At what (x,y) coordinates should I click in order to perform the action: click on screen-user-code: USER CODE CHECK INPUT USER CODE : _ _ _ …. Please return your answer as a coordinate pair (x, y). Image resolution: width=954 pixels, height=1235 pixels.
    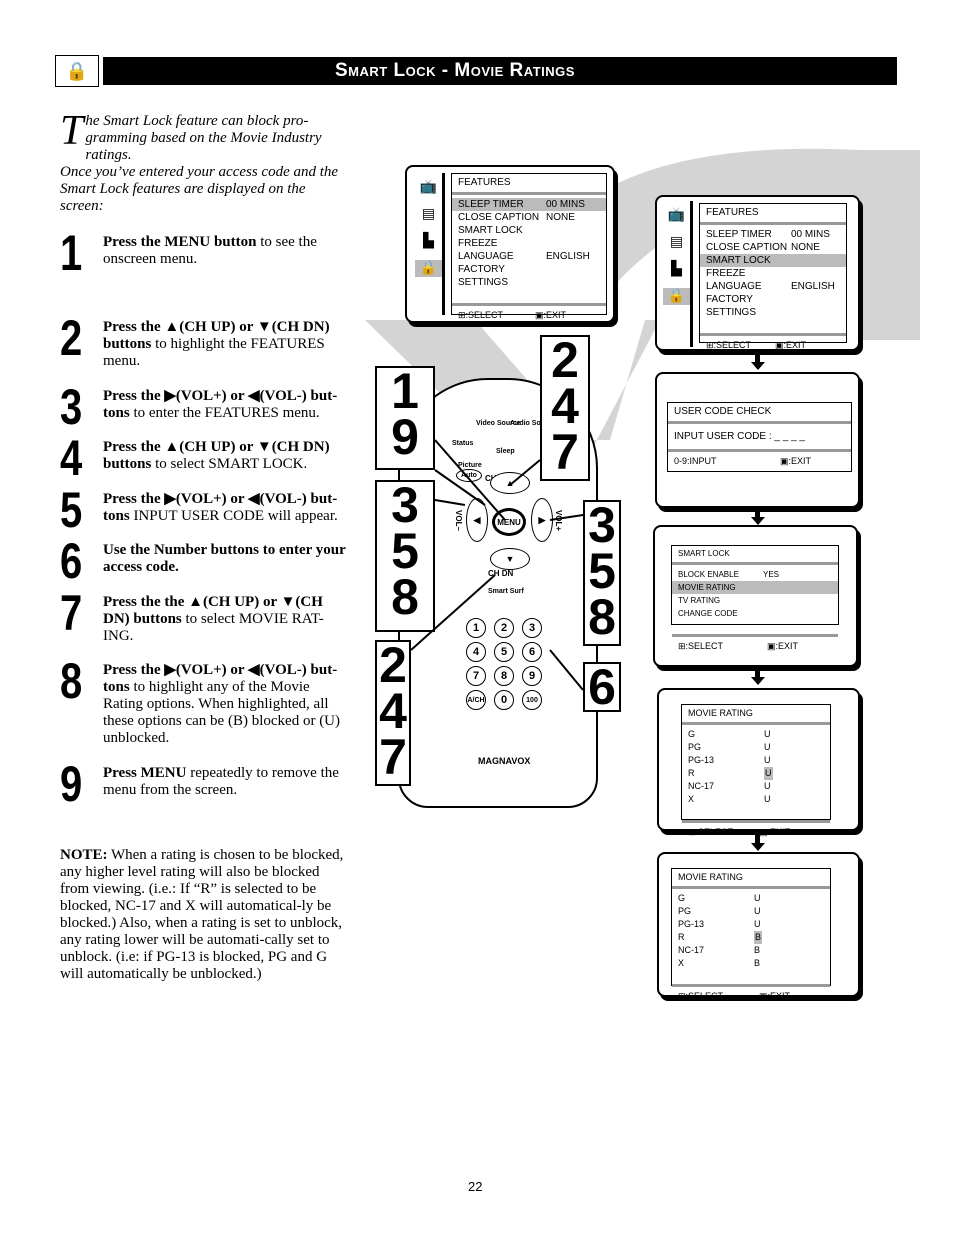
    Looking at the image, I should click on (757, 440).